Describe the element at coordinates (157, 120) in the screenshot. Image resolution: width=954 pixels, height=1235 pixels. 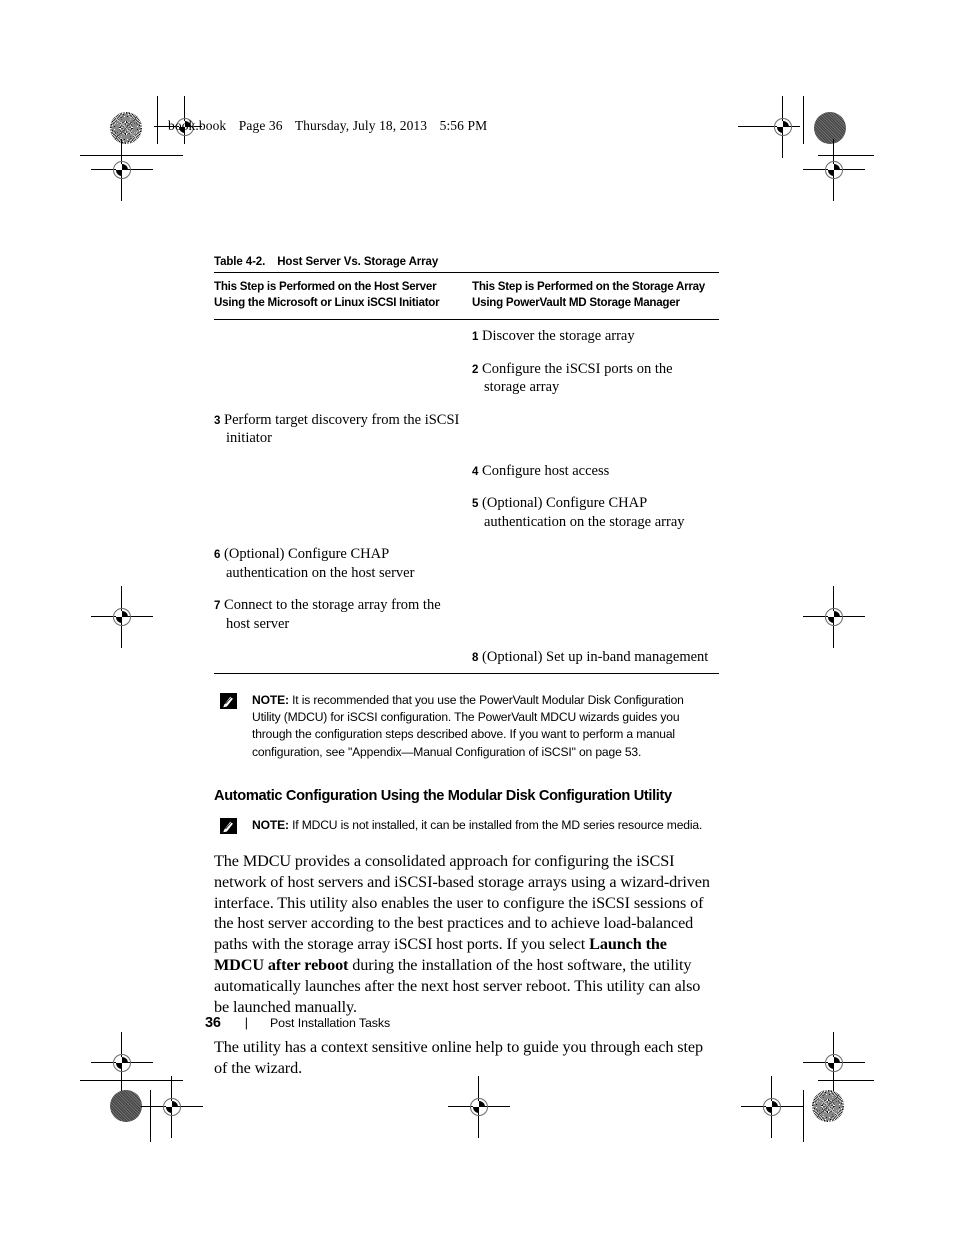
I see `trim-rule-top-left-vertical` at that location.